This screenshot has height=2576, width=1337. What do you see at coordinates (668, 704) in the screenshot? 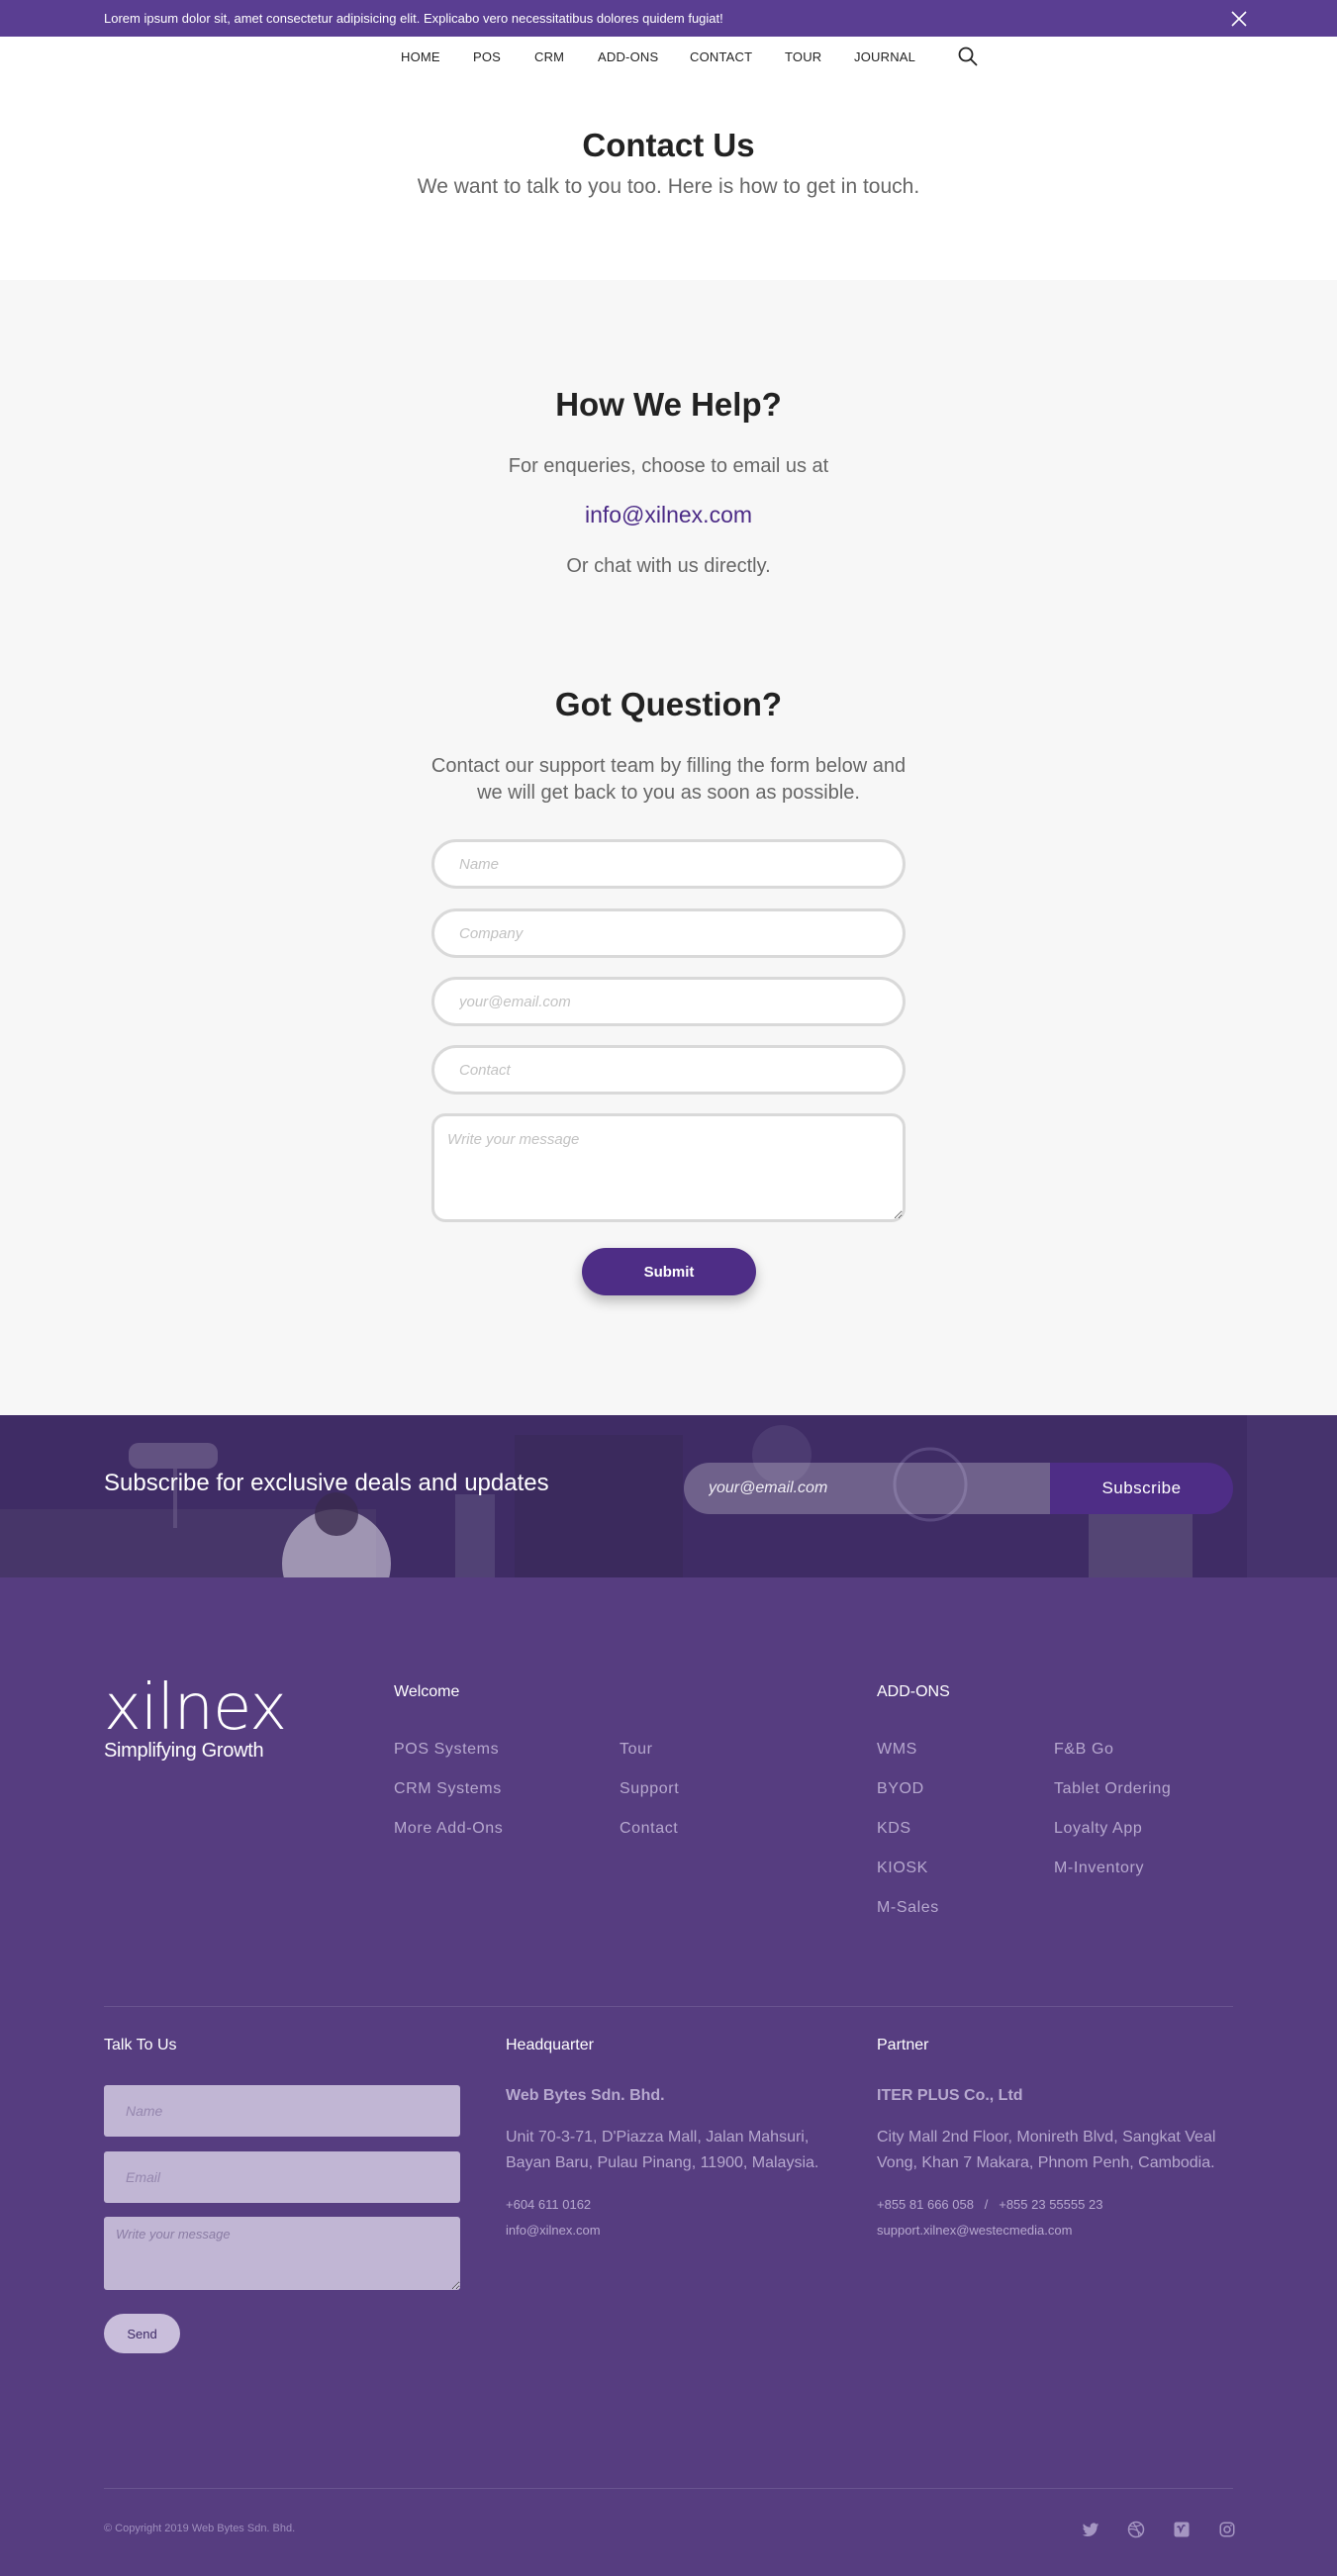
I see `question-title: Got Question?` at bounding box center [668, 704].